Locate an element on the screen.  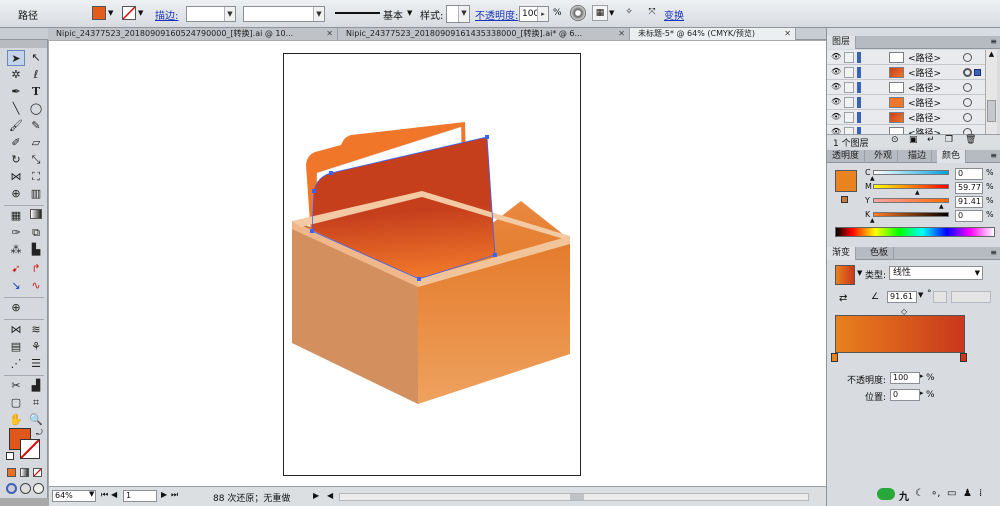
locate-object-icon: ⊙ is located at coordinates (895, 140).